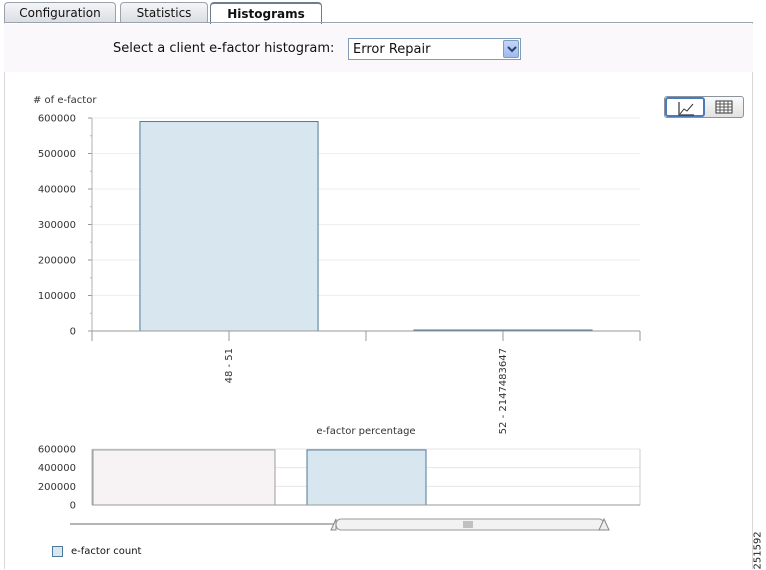 The width and height of the screenshot is (766, 570). What do you see at coordinates (57, 296) in the screenshot?
I see `y-tick-label: 100000` at bounding box center [57, 296].